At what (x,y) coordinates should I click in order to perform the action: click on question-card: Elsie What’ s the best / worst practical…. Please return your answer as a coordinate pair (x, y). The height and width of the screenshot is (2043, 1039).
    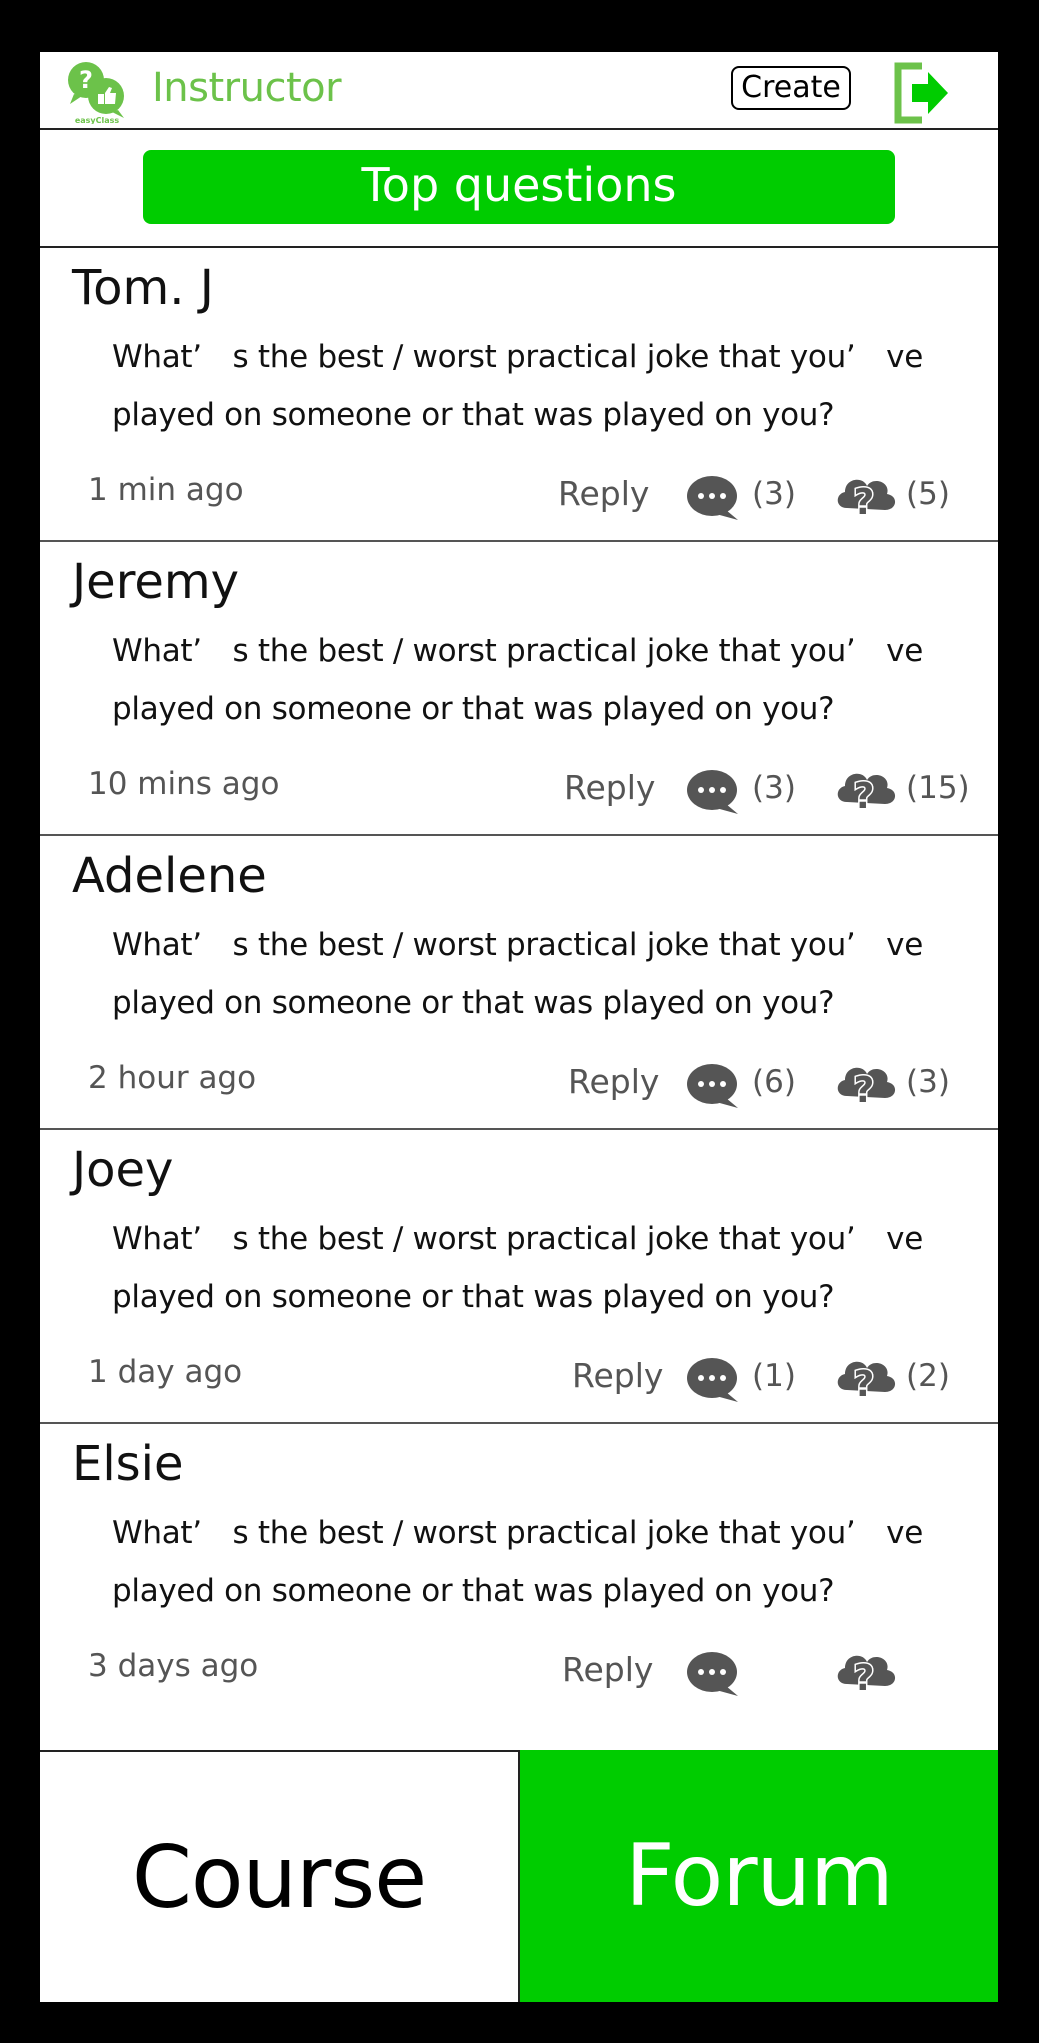
    Looking at the image, I should click on (519, 1587).